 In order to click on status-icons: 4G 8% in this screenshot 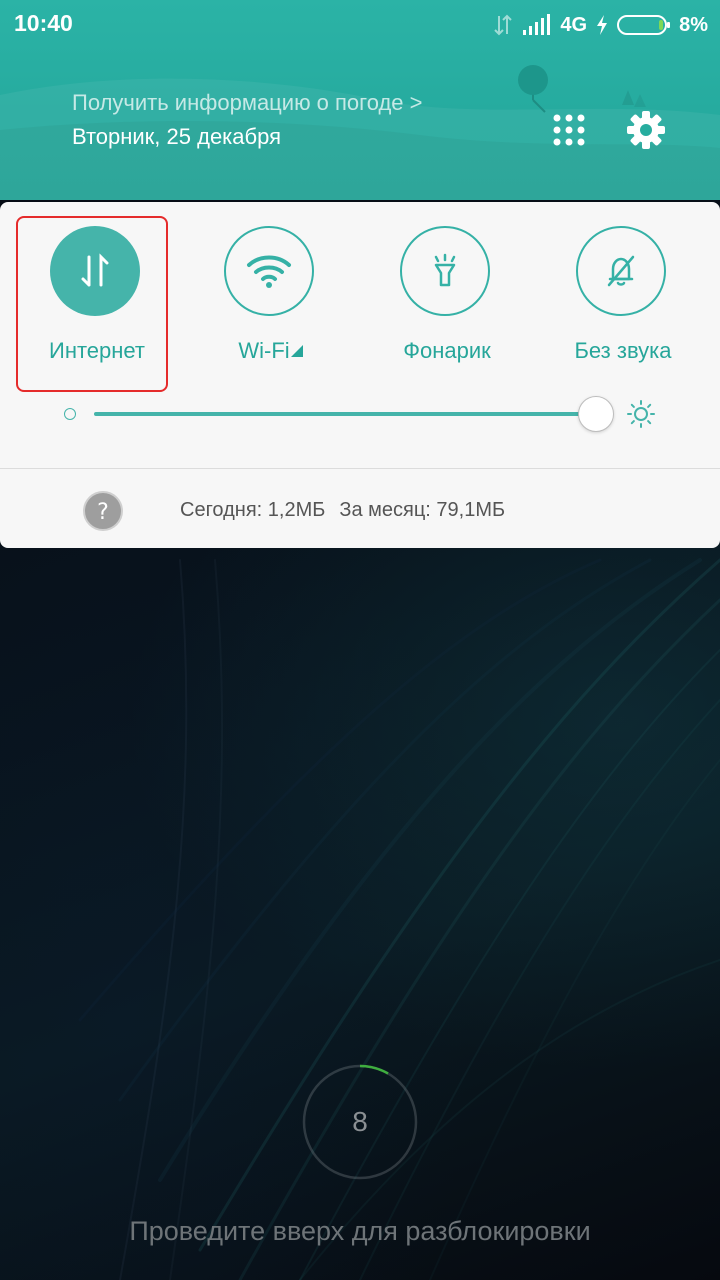, I will do `click(600, 25)`.